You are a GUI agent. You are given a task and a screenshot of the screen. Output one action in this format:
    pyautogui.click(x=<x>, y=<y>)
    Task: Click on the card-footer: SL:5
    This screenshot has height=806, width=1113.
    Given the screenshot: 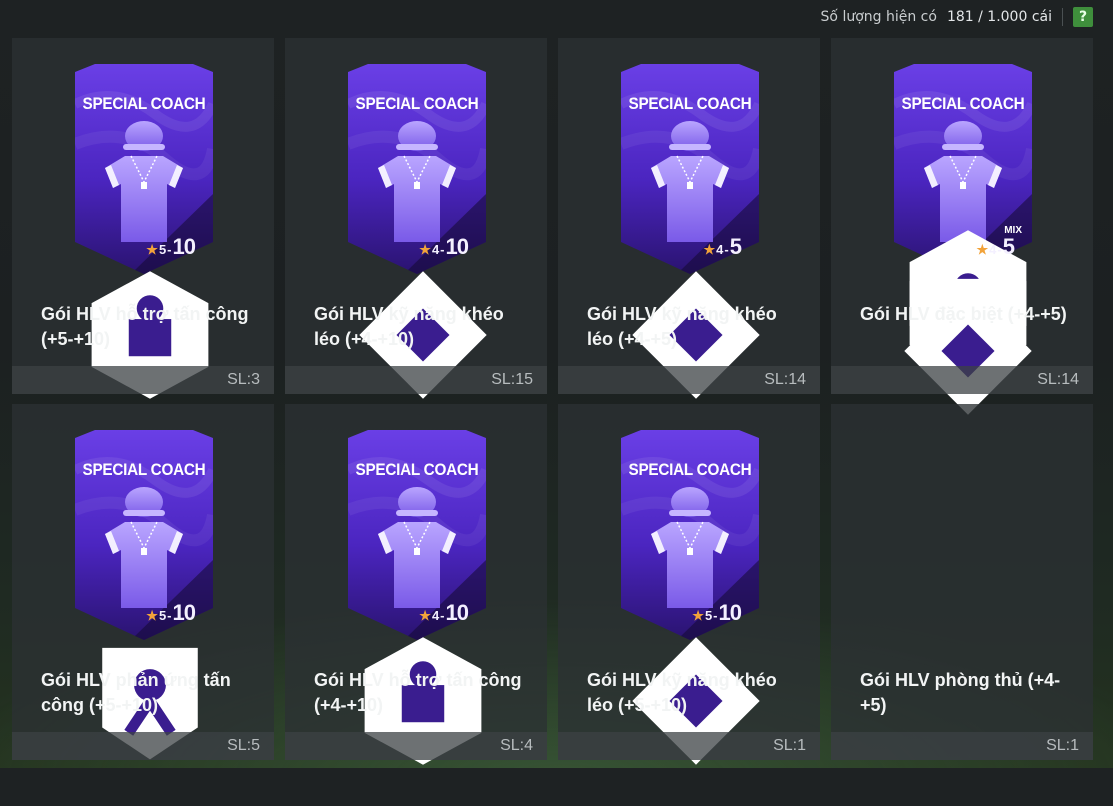 What is the action you would take?
    pyautogui.click(x=143, y=746)
    